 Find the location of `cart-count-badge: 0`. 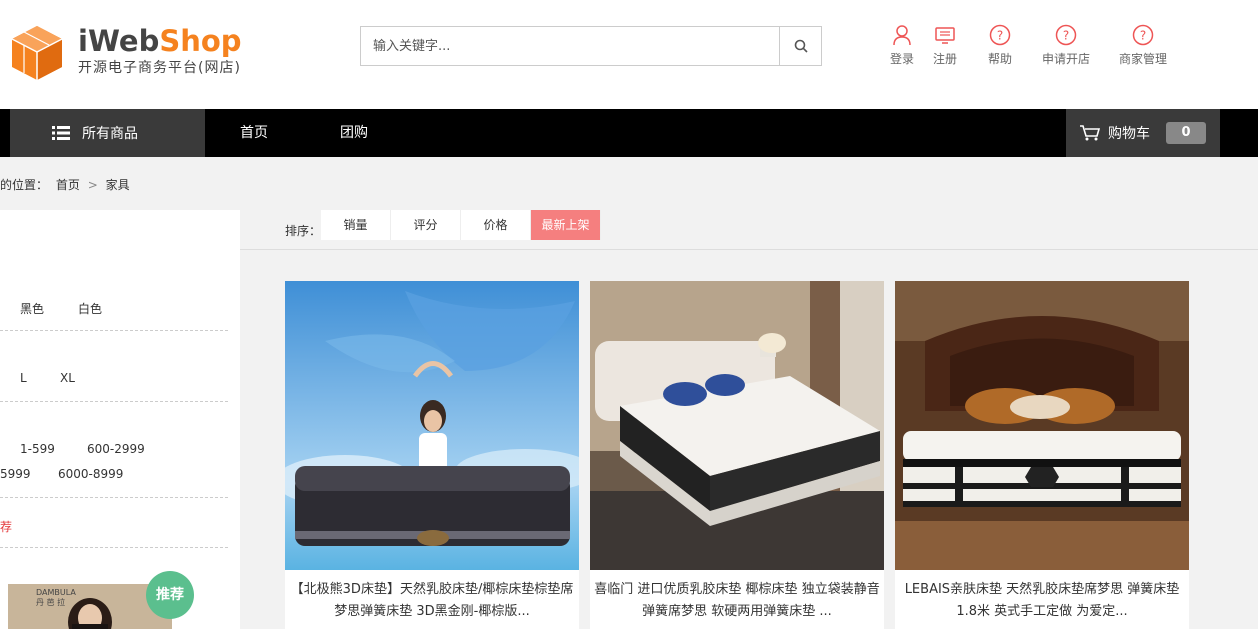

cart-count-badge: 0 is located at coordinates (1186, 133).